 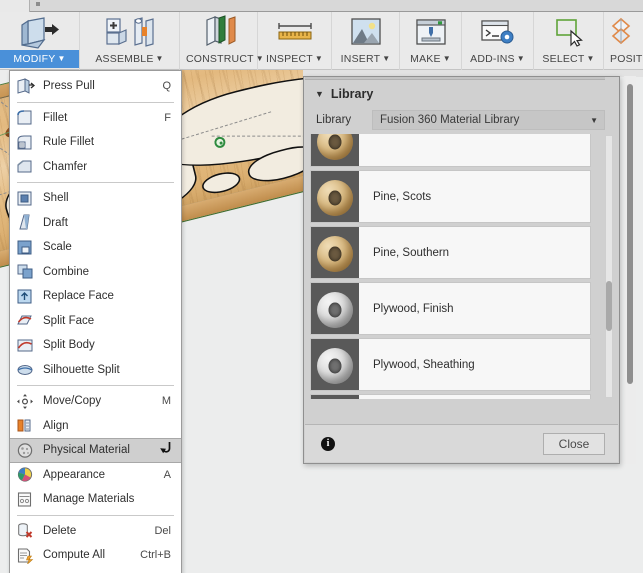 I want to click on menu-item-shell: Shell, so click(x=95, y=198).